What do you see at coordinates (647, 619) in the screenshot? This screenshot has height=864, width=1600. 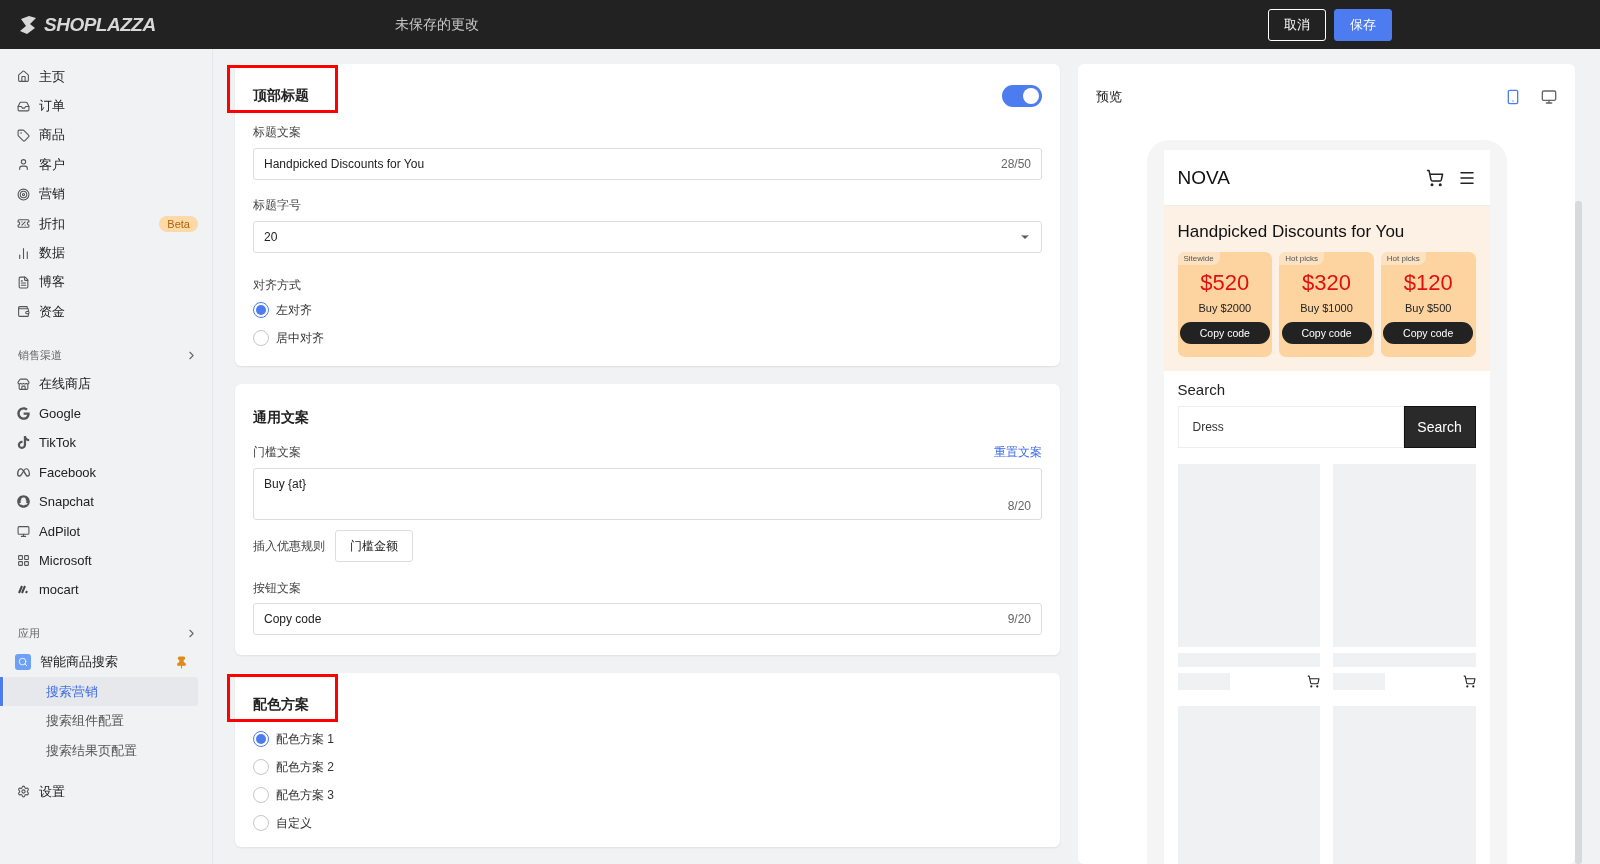 I see `input-field: Copy code 9/20` at bounding box center [647, 619].